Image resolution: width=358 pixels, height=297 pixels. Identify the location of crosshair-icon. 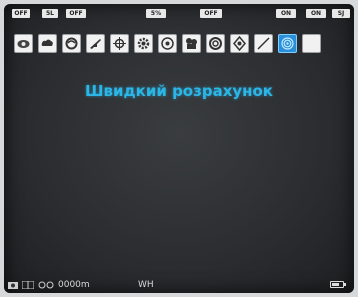
(119, 43).